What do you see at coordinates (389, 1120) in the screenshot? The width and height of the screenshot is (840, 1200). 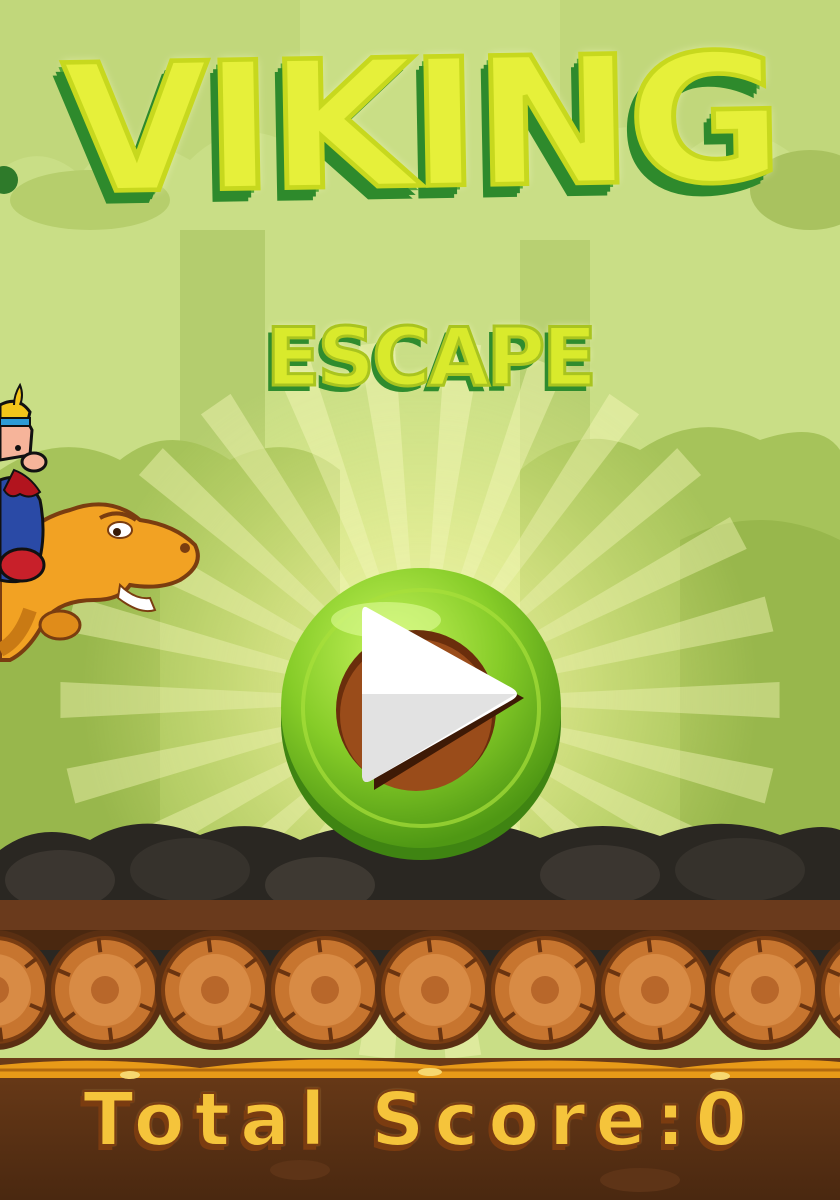 I see `score-label: Total Score:` at bounding box center [389, 1120].